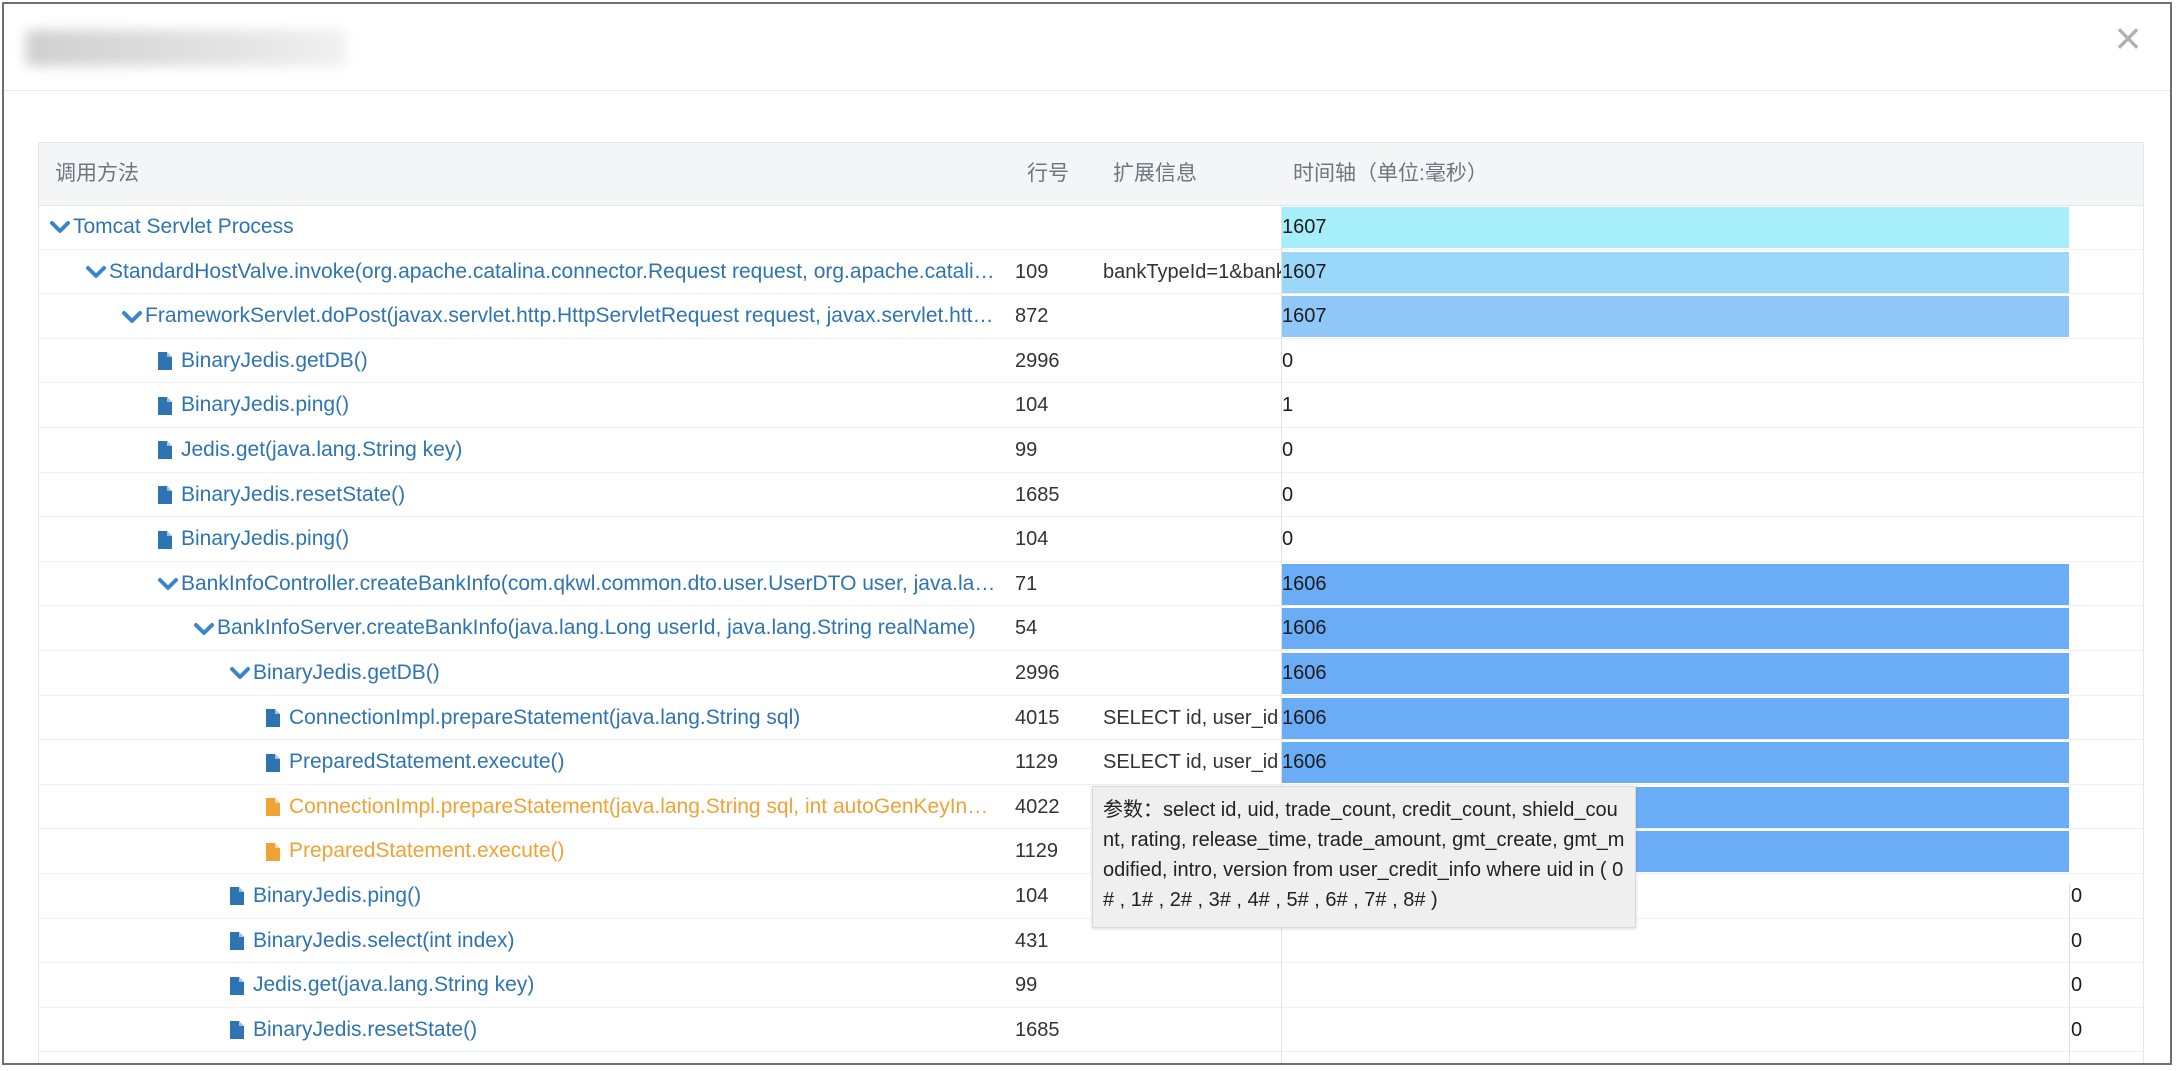  Describe the element at coordinates (1091, 851) in the screenshot. I see `table-row: PreparedStatement.execute() 1129` at that location.